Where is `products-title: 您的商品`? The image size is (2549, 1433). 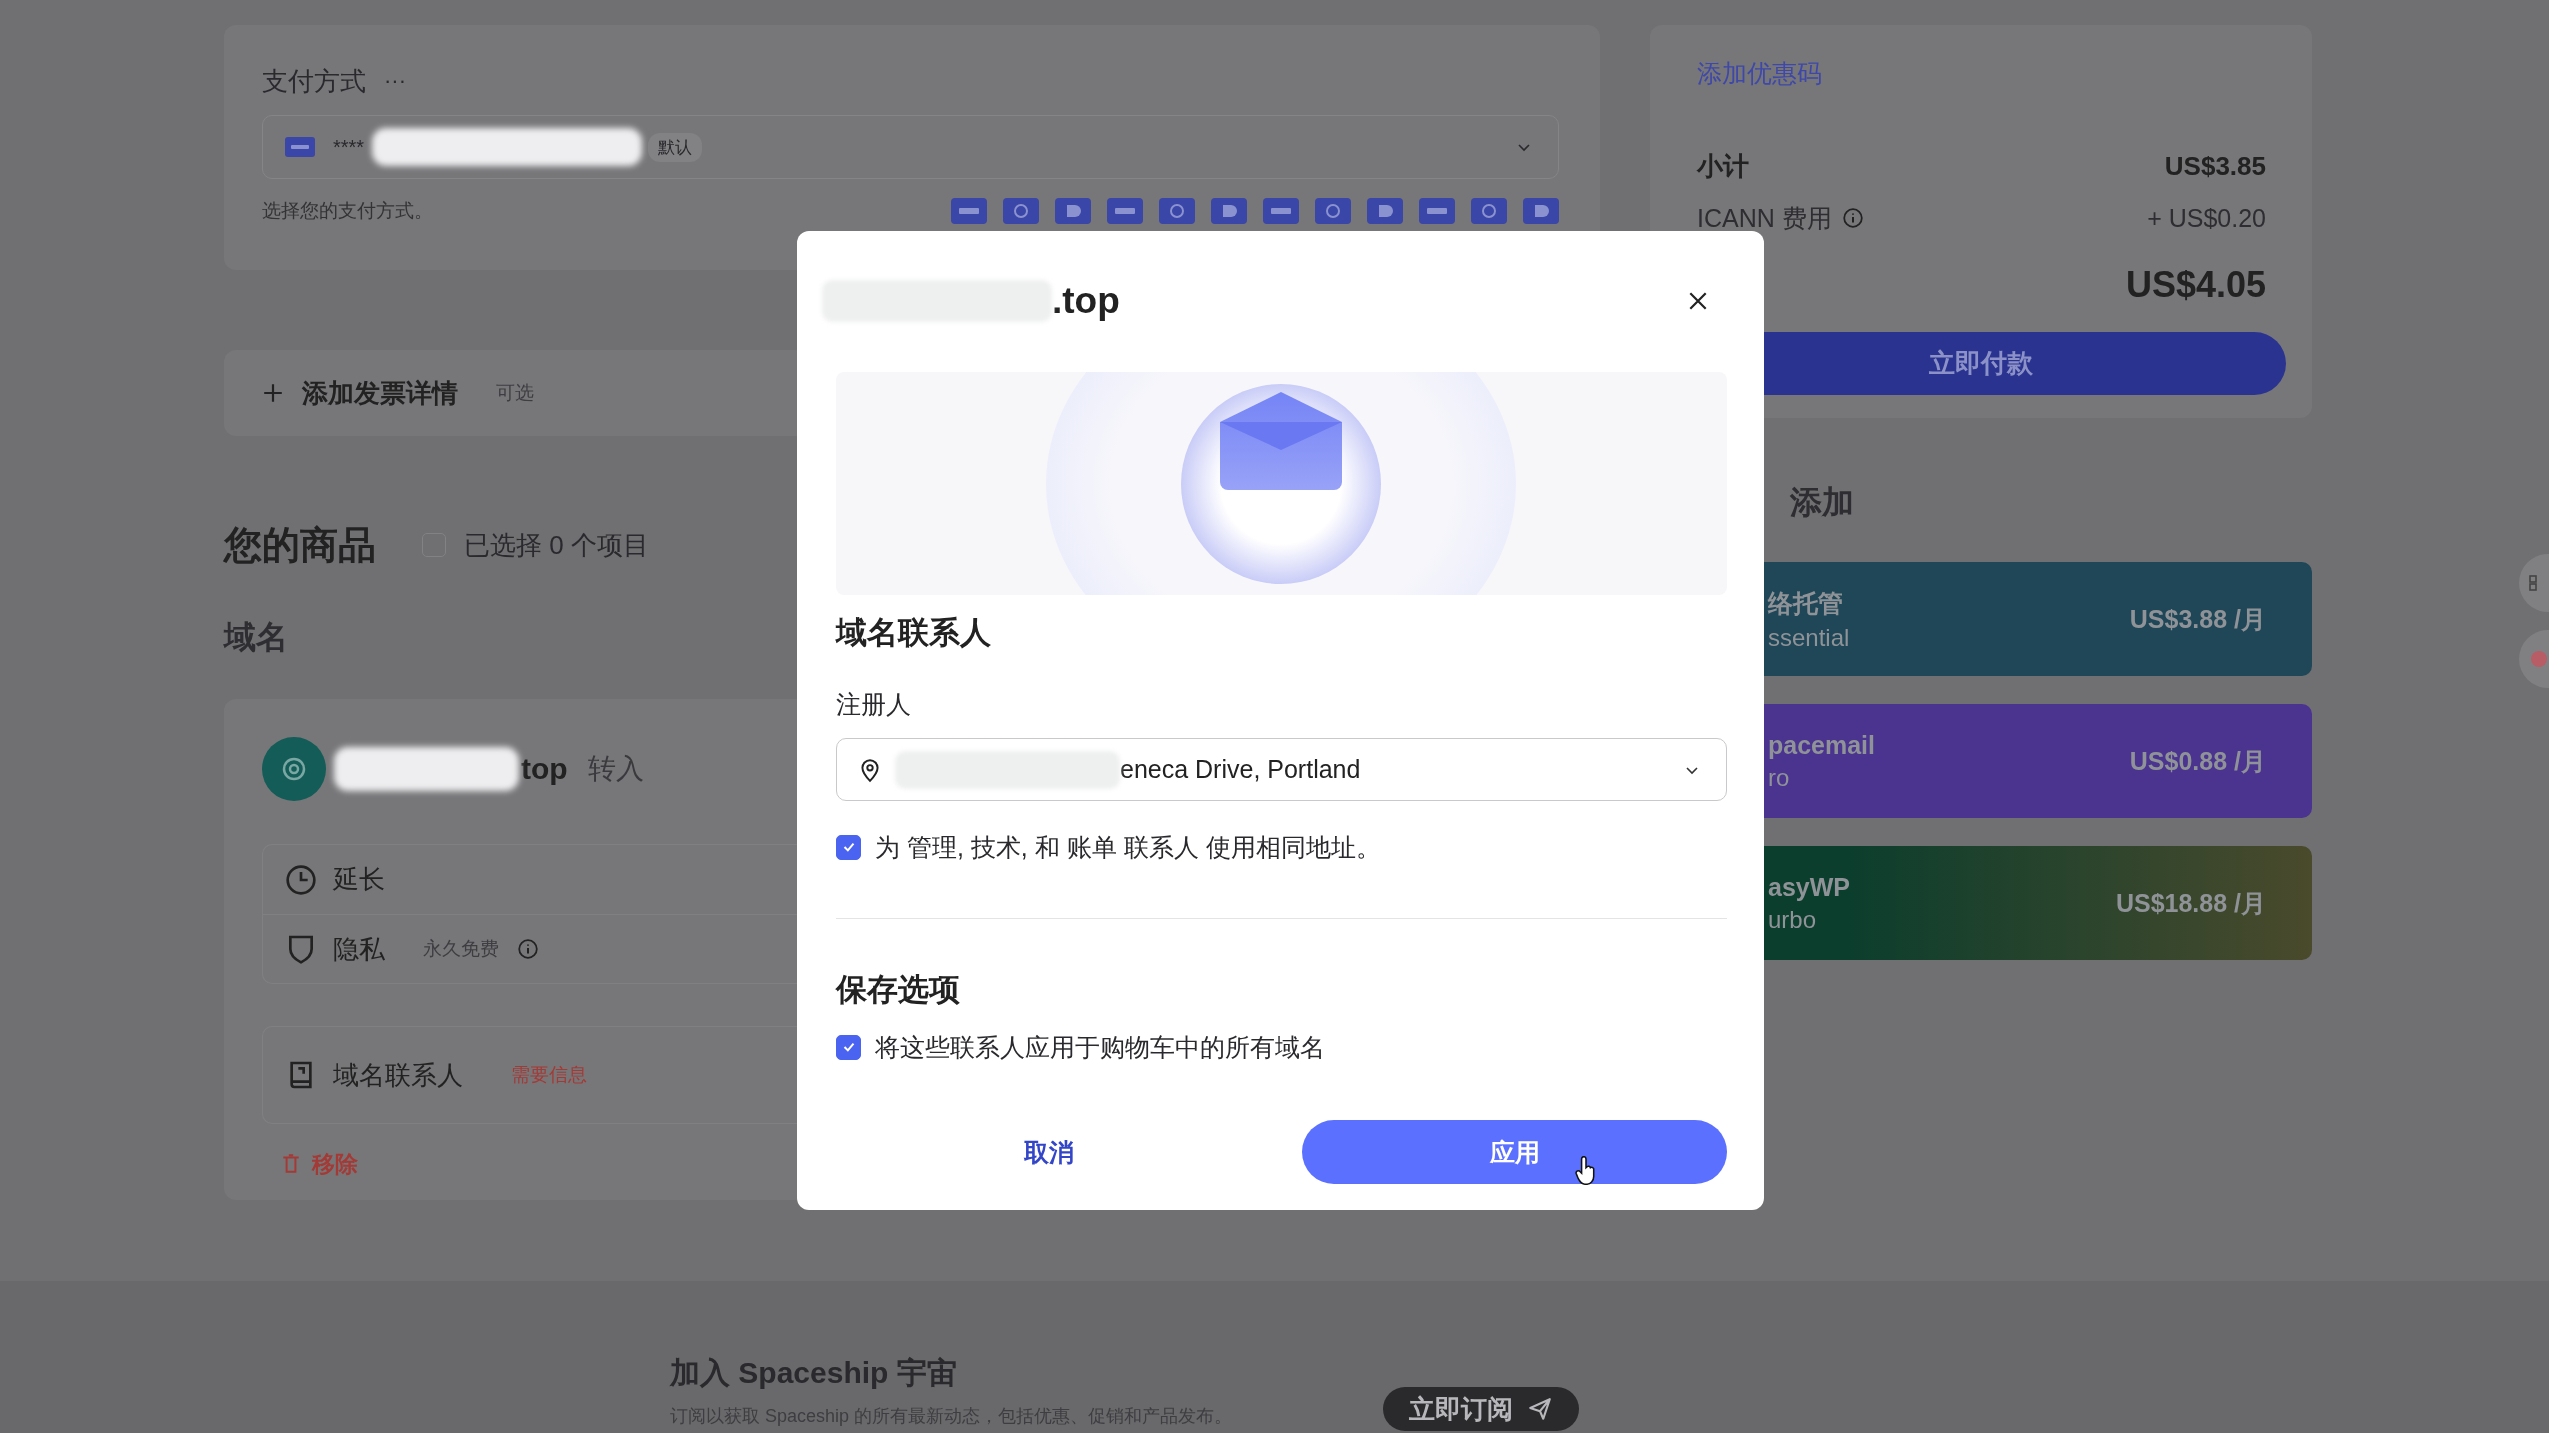
products-title: 您的商品 is located at coordinates (300, 545).